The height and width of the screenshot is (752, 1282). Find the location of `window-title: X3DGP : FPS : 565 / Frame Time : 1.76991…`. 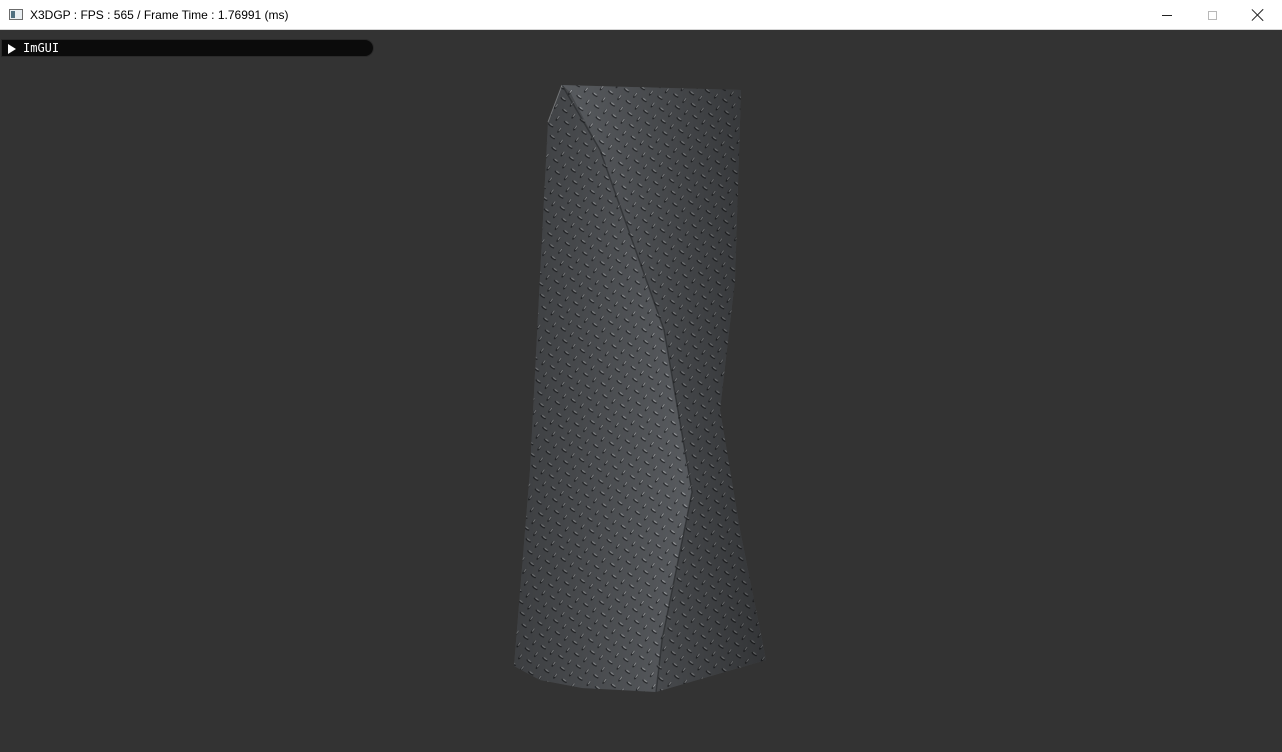

window-title: X3DGP : FPS : 565 / Frame Time : 1.76991… is located at coordinates (159, 15).